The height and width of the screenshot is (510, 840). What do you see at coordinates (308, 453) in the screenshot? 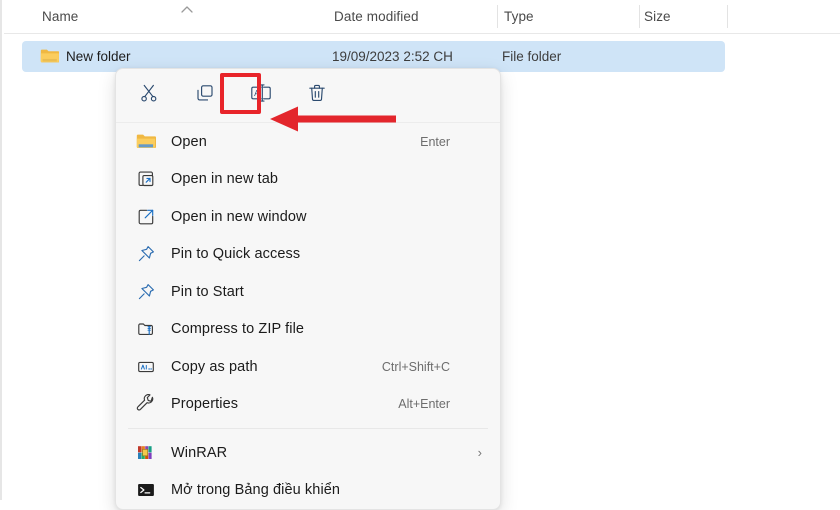
I see `context-menu-item-winrar: WinRAR ›` at bounding box center [308, 453].